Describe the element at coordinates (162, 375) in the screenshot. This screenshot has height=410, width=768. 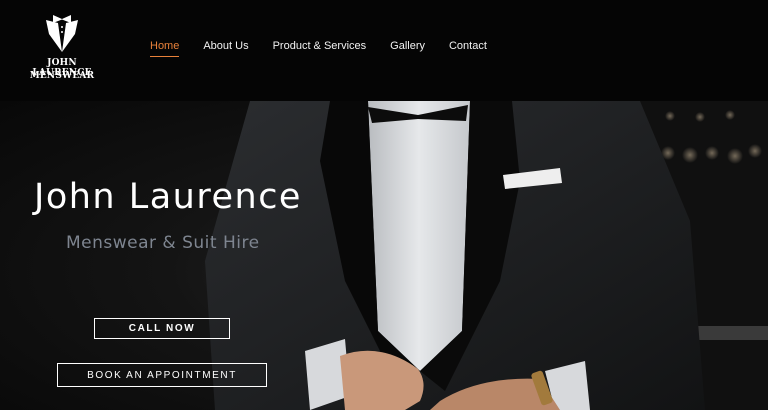
I see `book-appointment-button: BOOK AN APPOINTMENT` at that location.